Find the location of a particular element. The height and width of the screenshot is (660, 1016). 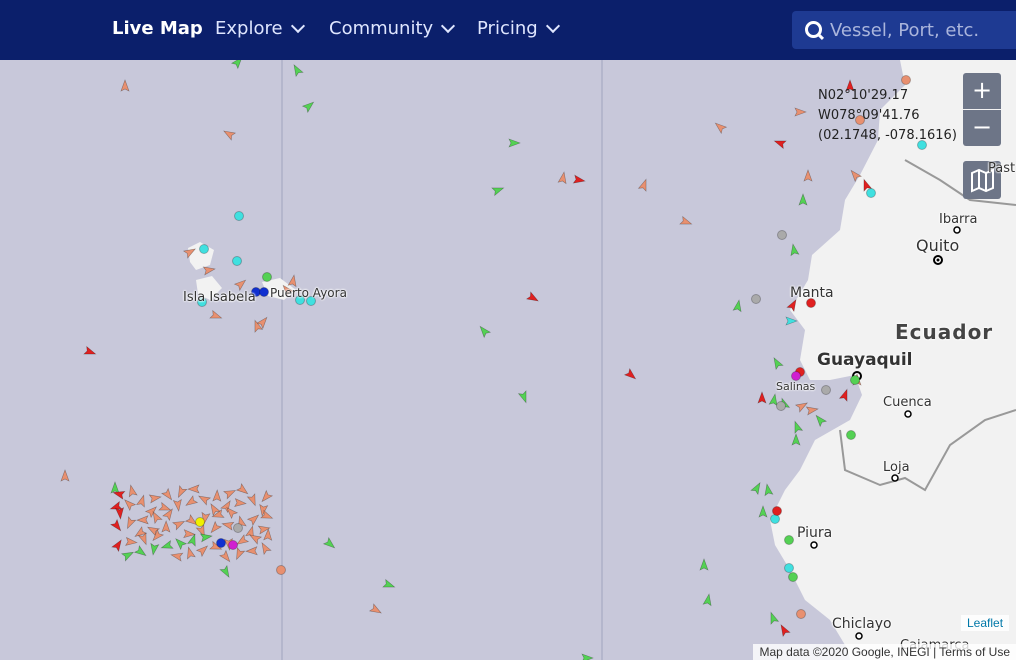

ibarra-dot is located at coordinates (957, 230).